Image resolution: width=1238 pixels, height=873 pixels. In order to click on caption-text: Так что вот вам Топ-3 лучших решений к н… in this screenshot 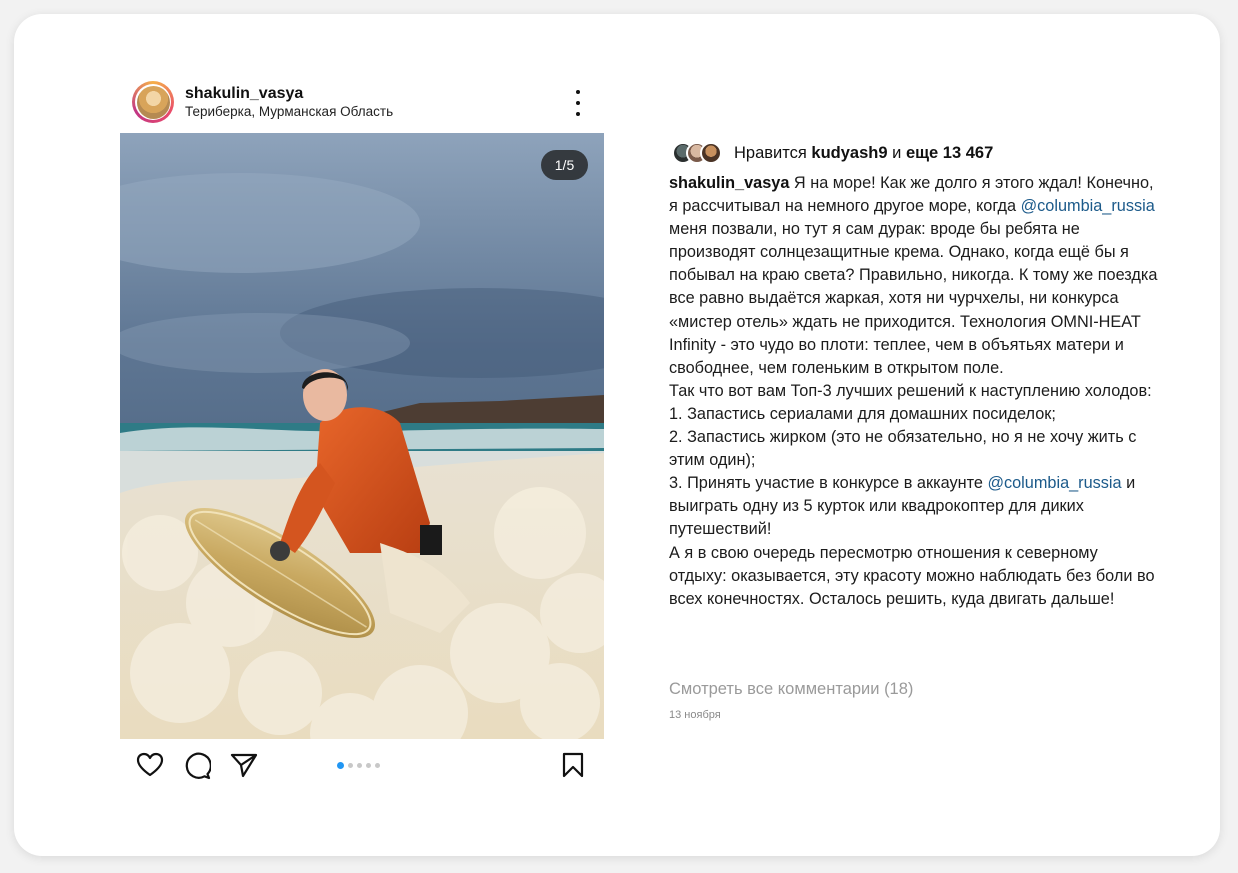, I will do `click(910, 390)`.